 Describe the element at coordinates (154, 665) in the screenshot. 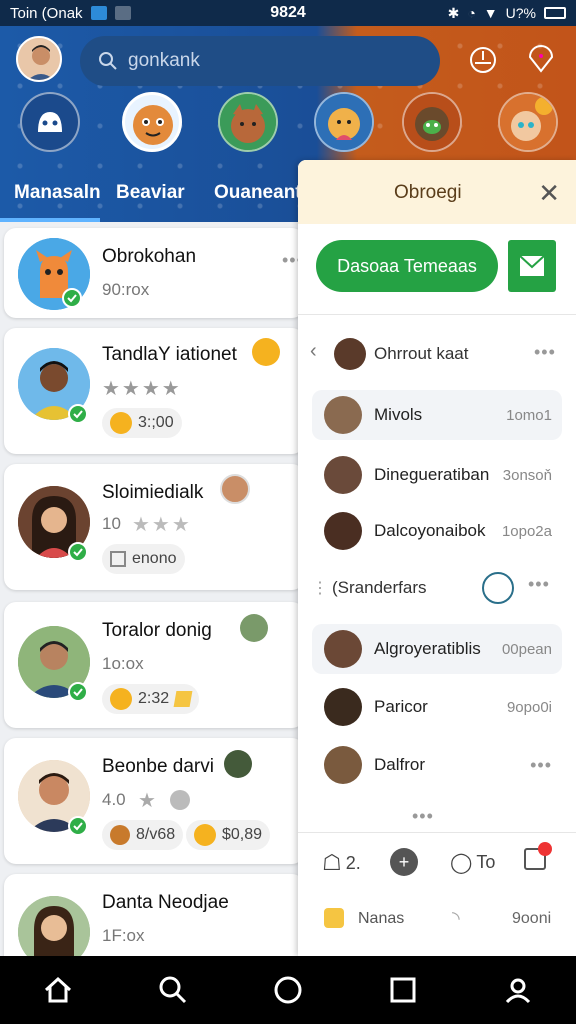

I see `list-item: Toralor donig 1o:ox 2:32` at that location.